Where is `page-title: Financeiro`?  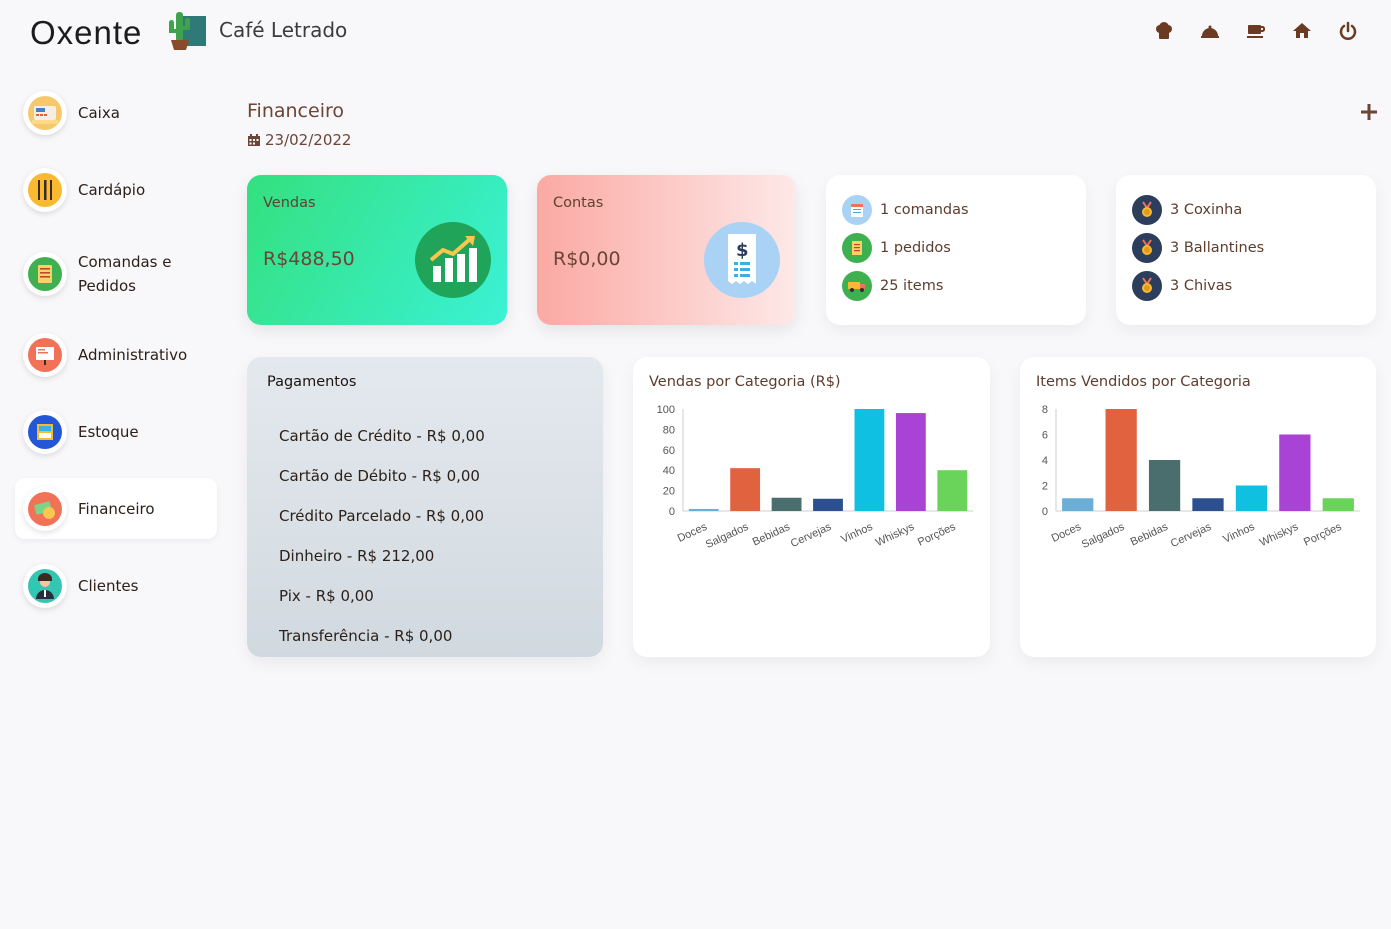
page-title: Financeiro is located at coordinates (295, 111).